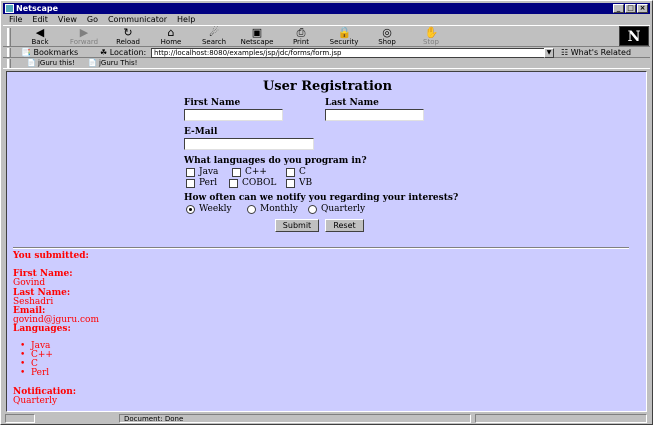 The image size is (653, 425). I want to click on java-checkbox, so click(190, 172).